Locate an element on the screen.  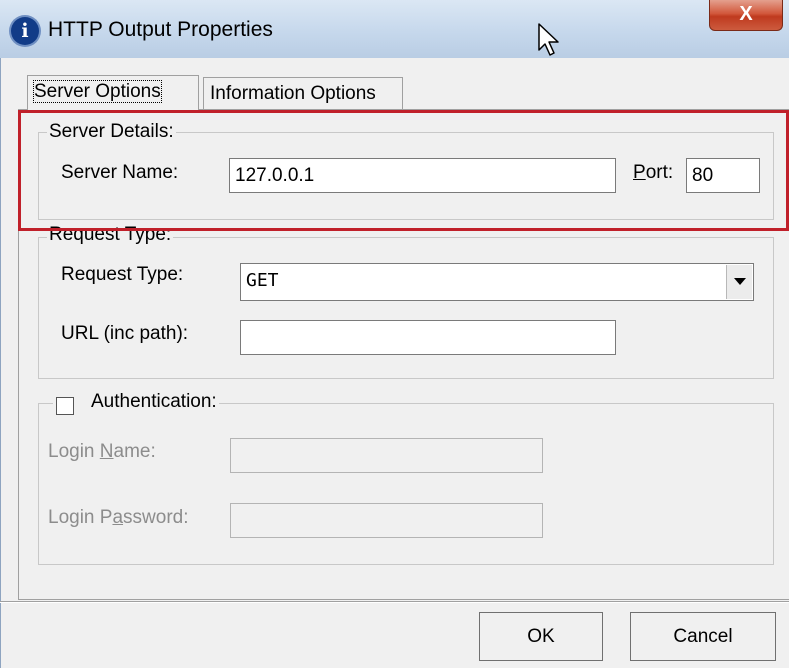
port-field: 80 is located at coordinates (723, 175).